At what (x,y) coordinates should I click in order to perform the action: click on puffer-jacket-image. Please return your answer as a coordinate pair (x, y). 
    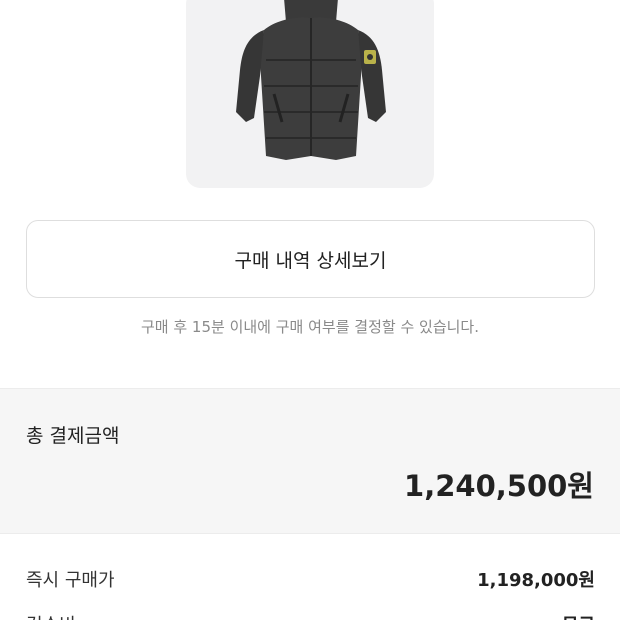
    Looking at the image, I should click on (311, 80).